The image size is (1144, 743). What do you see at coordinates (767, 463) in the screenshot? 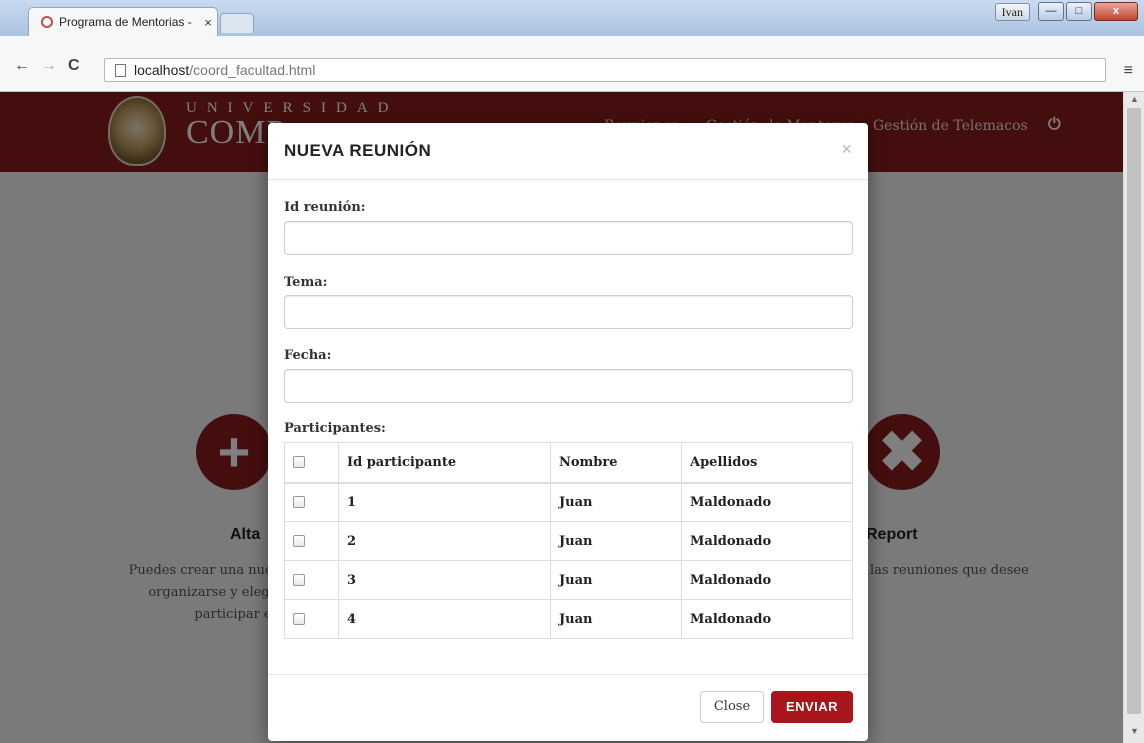
I see `column-header-apellidos: Apellidos` at bounding box center [767, 463].